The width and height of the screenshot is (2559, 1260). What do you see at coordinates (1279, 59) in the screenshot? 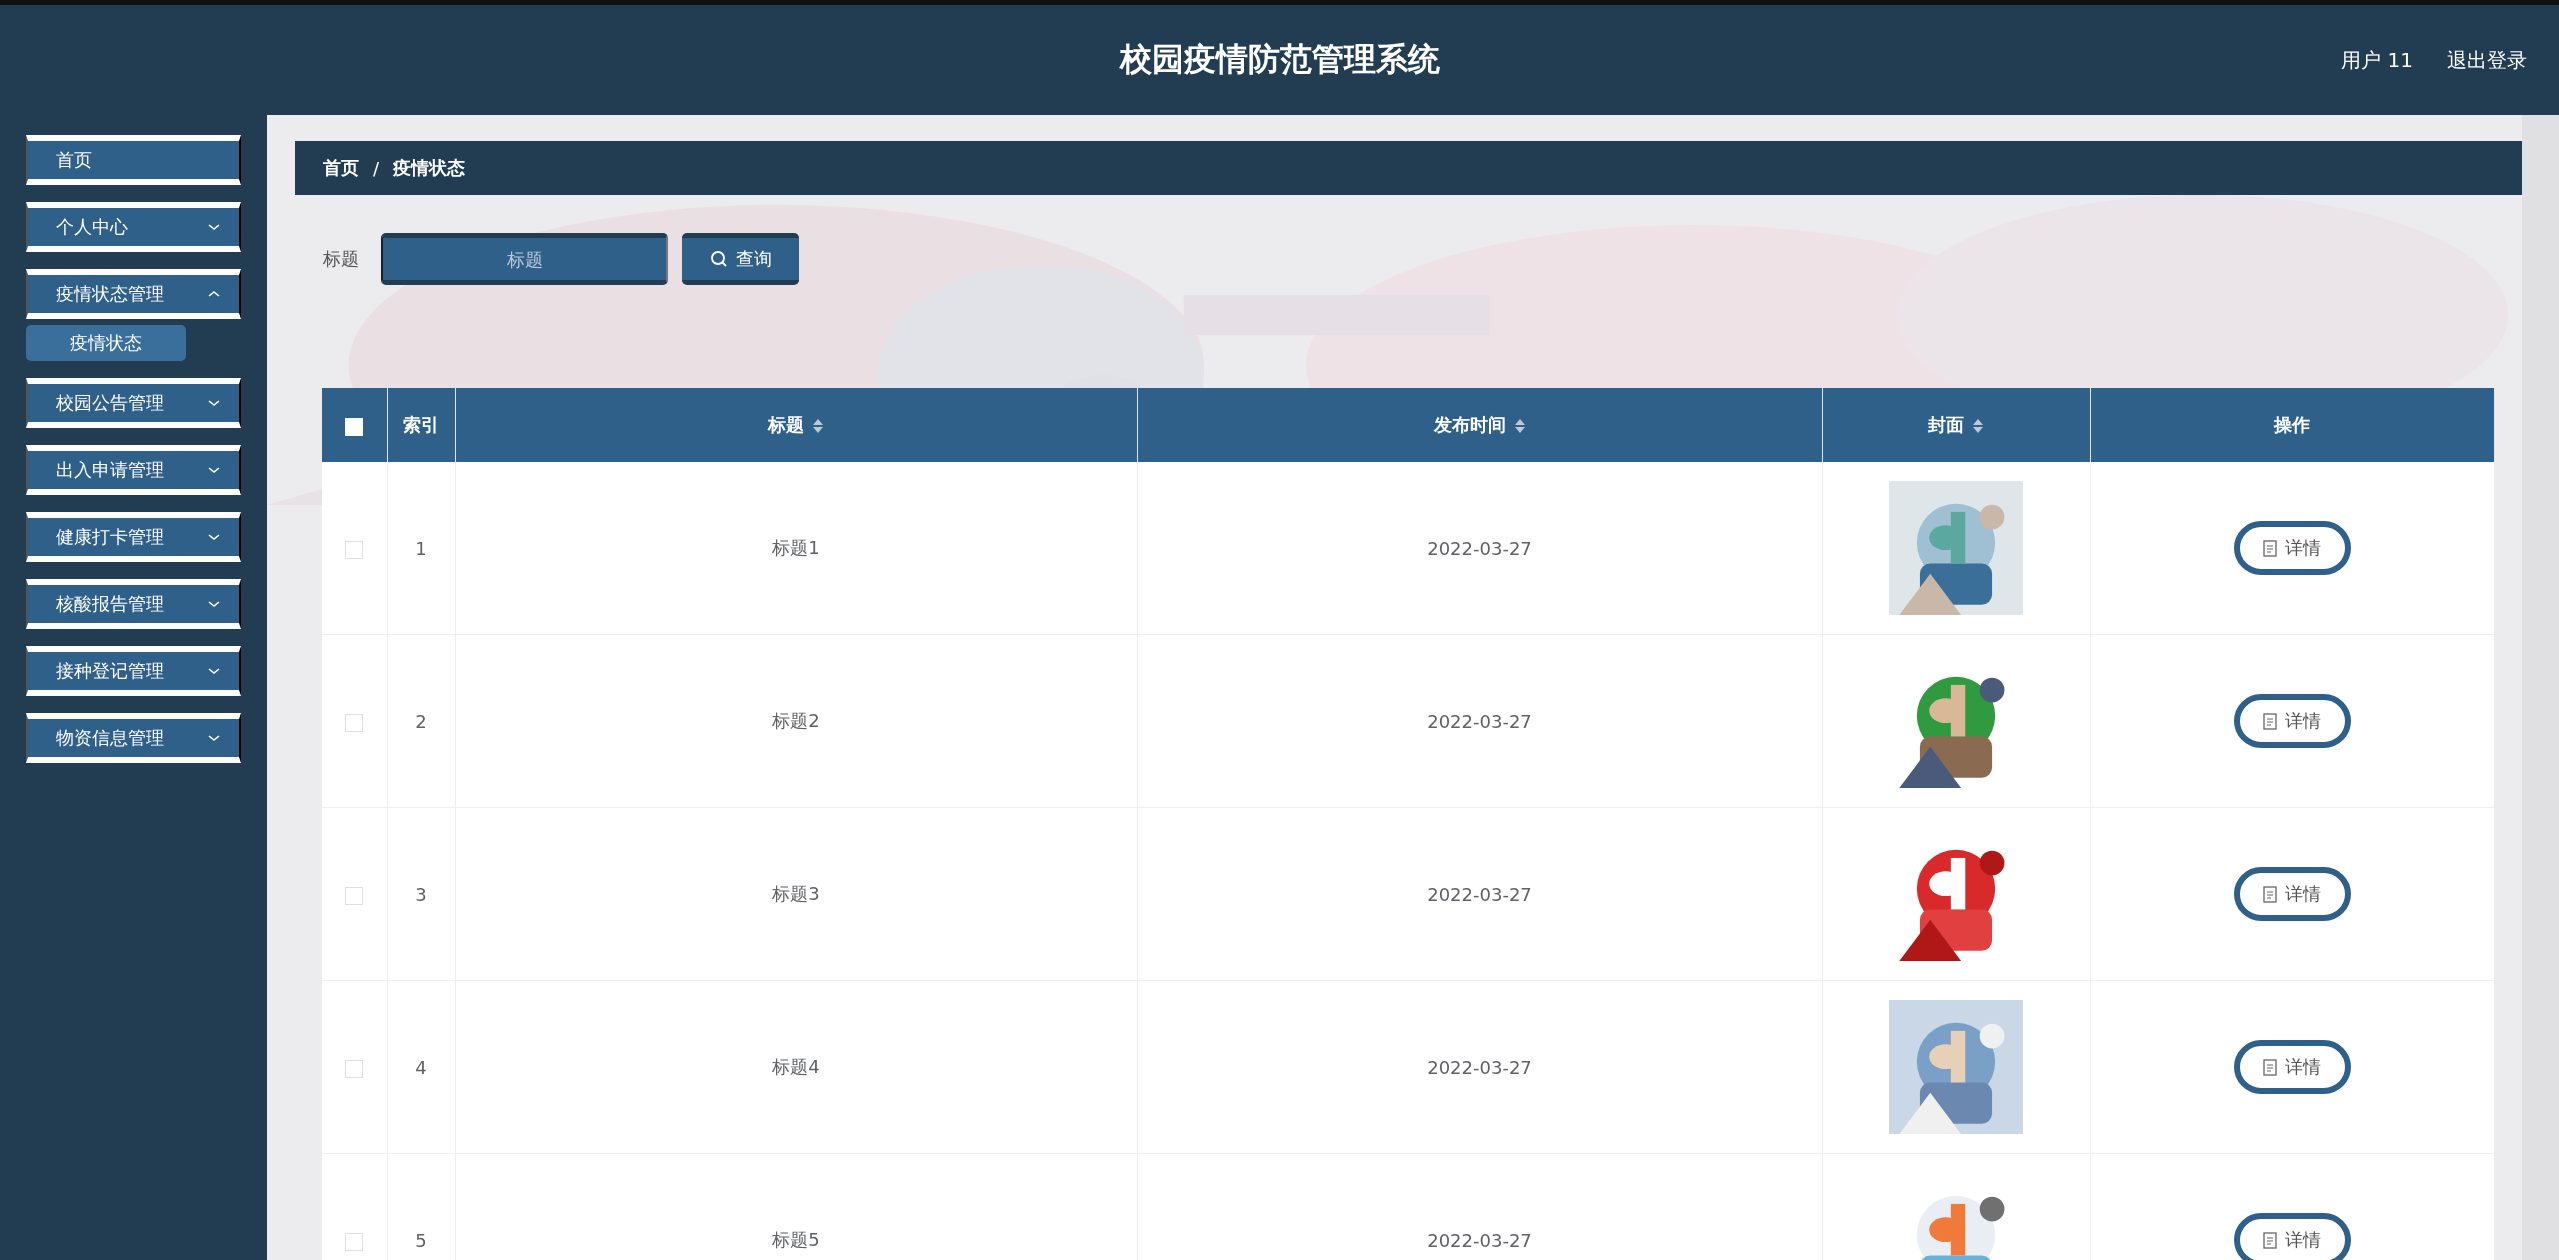
I see `app-title: 校园疫情防范管理系统` at bounding box center [1279, 59].